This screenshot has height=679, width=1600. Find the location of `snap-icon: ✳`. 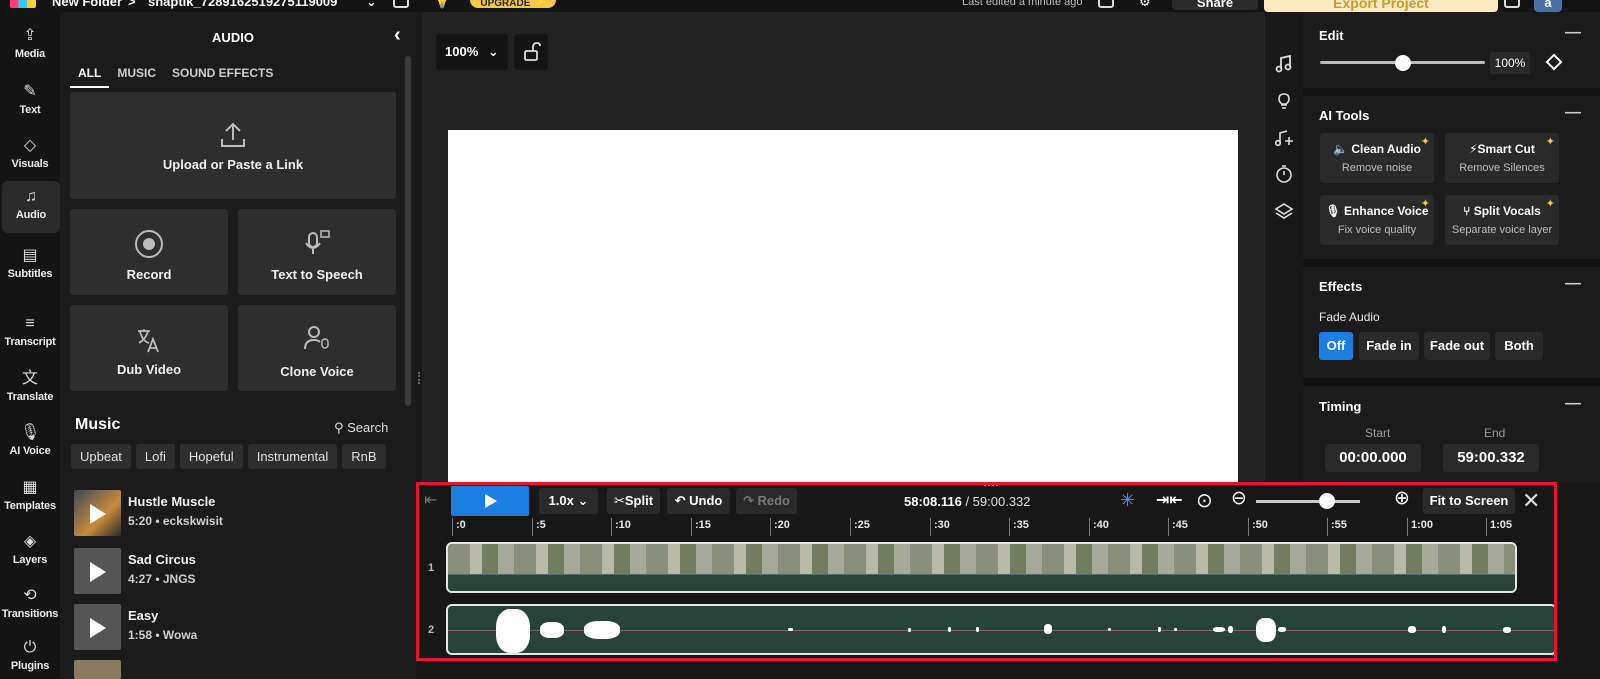

snap-icon: ✳ is located at coordinates (1127, 500).